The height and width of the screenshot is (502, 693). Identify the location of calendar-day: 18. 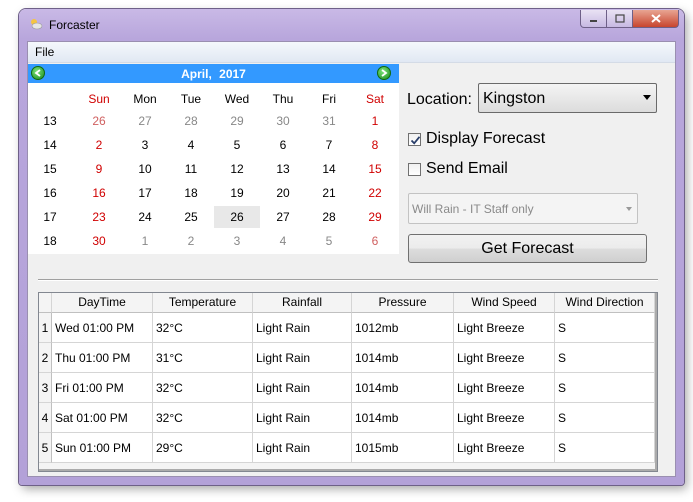
(191, 193).